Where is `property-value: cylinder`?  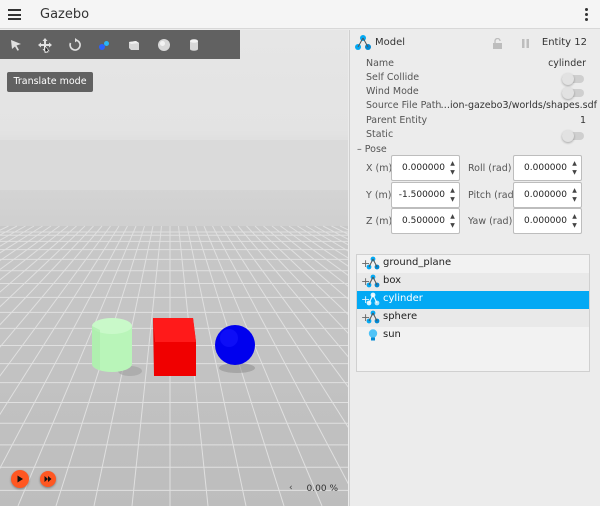 property-value: cylinder is located at coordinates (567, 63).